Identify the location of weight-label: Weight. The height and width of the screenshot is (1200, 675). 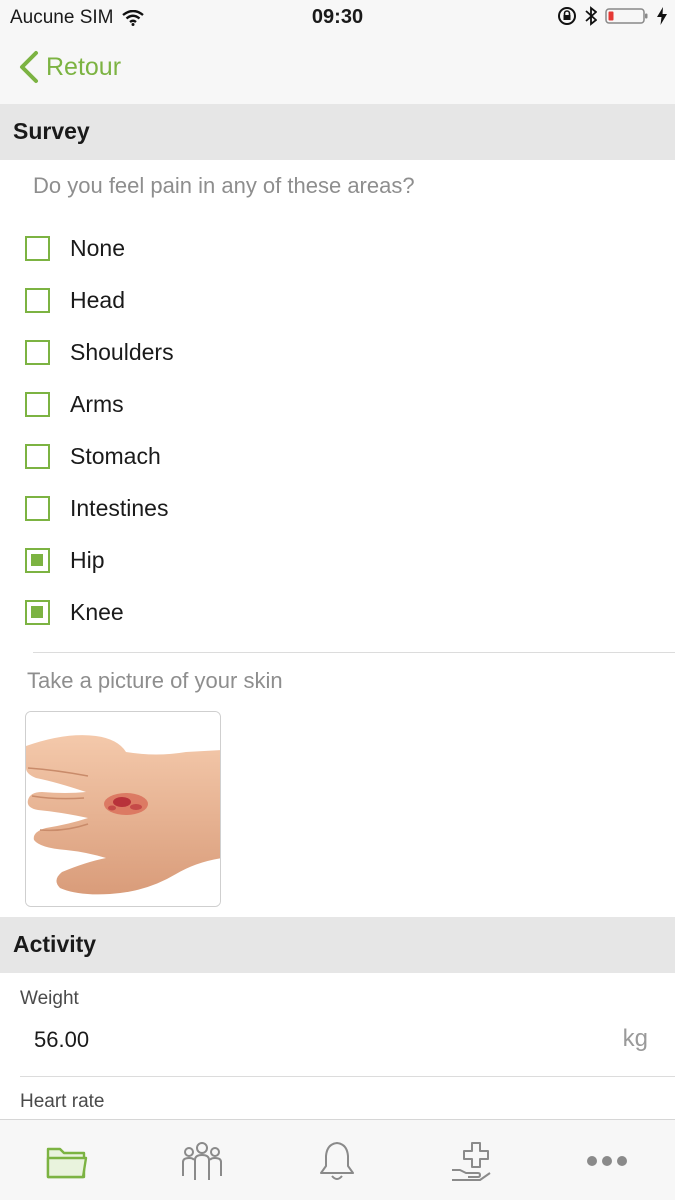
(49, 998).